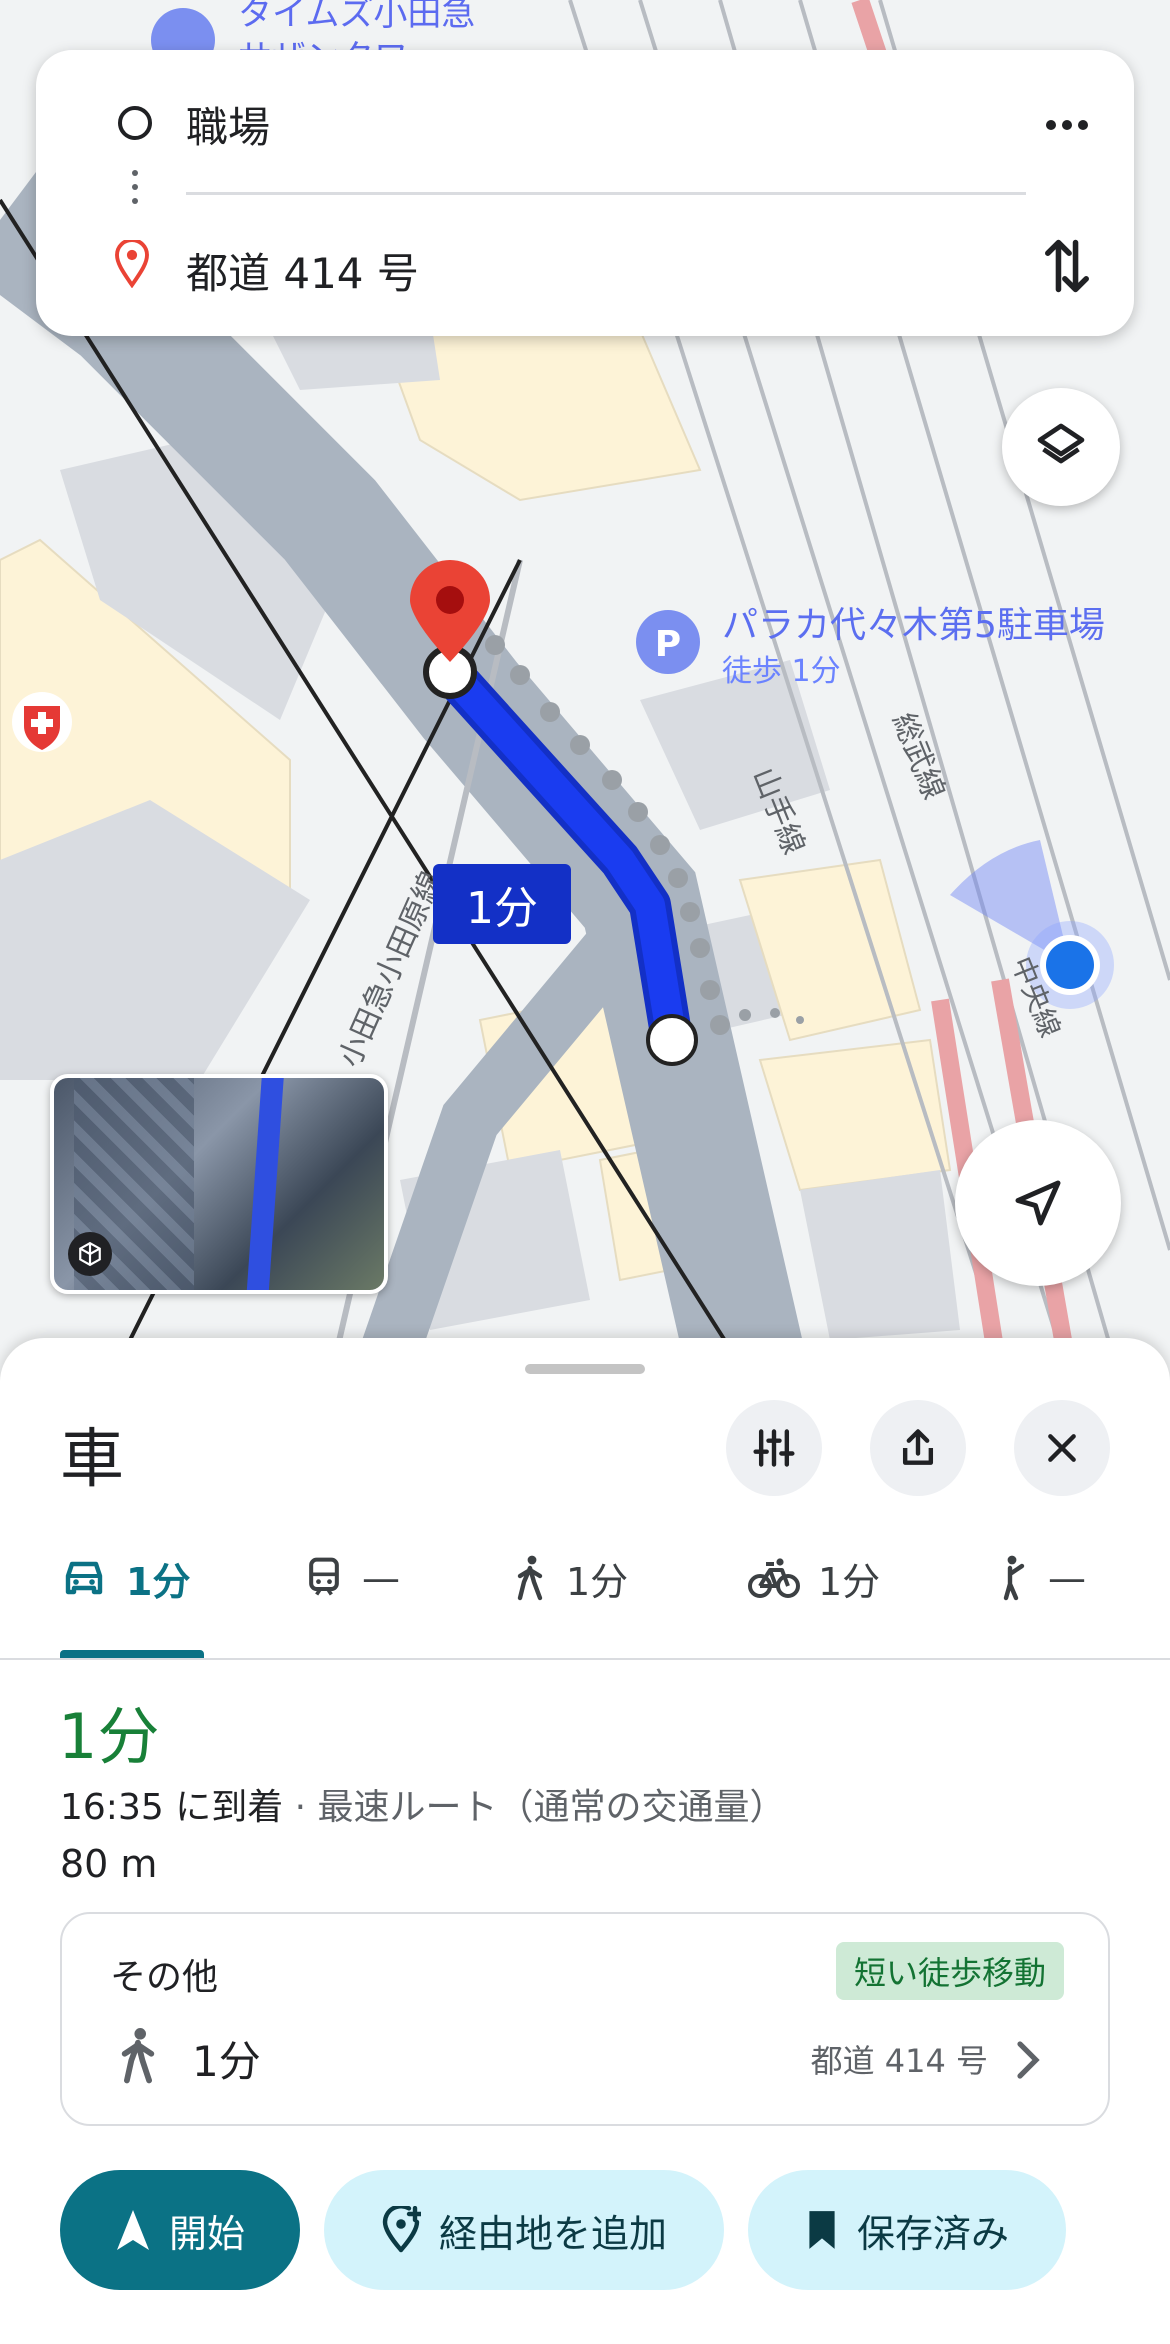 This screenshot has width=1170, height=2344. I want to click on bookmark-icon, so click(822, 2230).